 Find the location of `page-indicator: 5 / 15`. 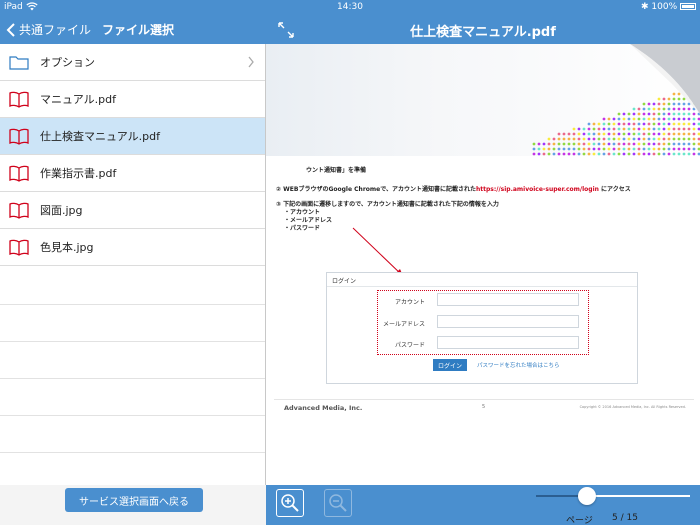

page-indicator: 5 / 15 is located at coordinates (625, 518).